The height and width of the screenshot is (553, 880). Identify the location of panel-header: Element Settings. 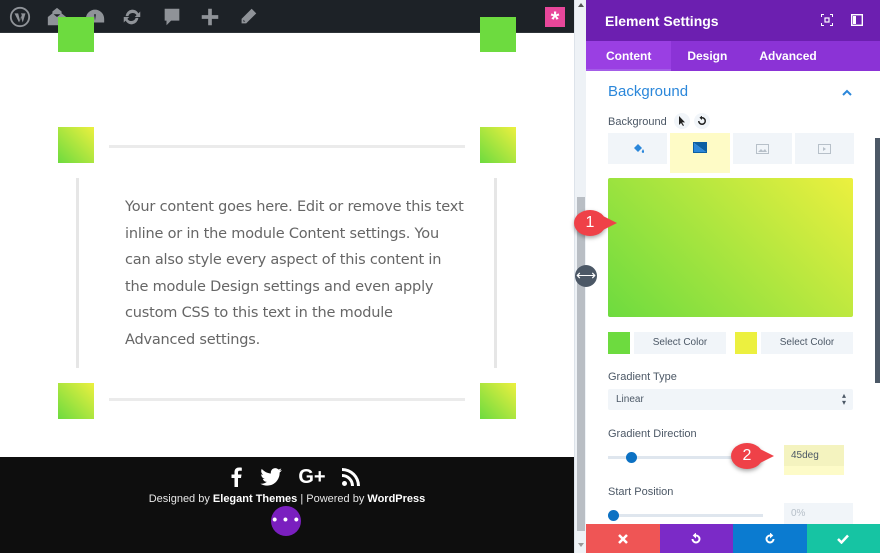
(733, 20).